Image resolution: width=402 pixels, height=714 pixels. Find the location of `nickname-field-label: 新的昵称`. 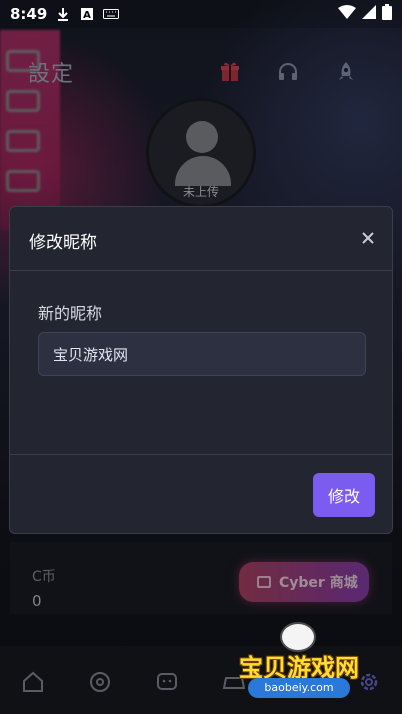

nickname-field-label: 新的昵称 is located at coordinates (70, 313).